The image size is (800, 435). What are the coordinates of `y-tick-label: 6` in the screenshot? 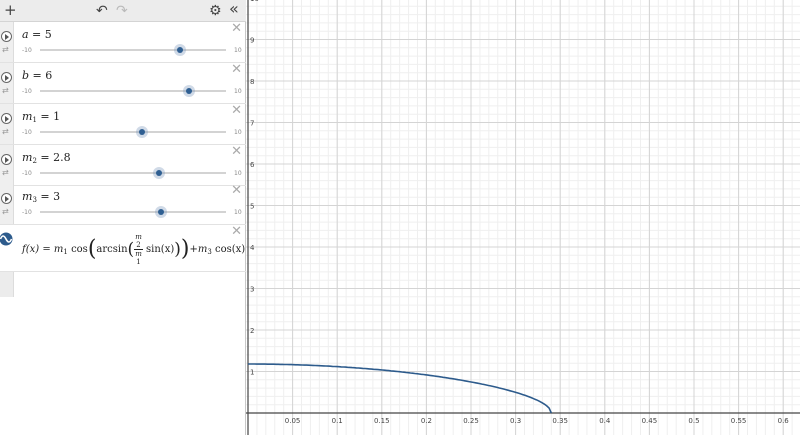 It's located at (252, 165).